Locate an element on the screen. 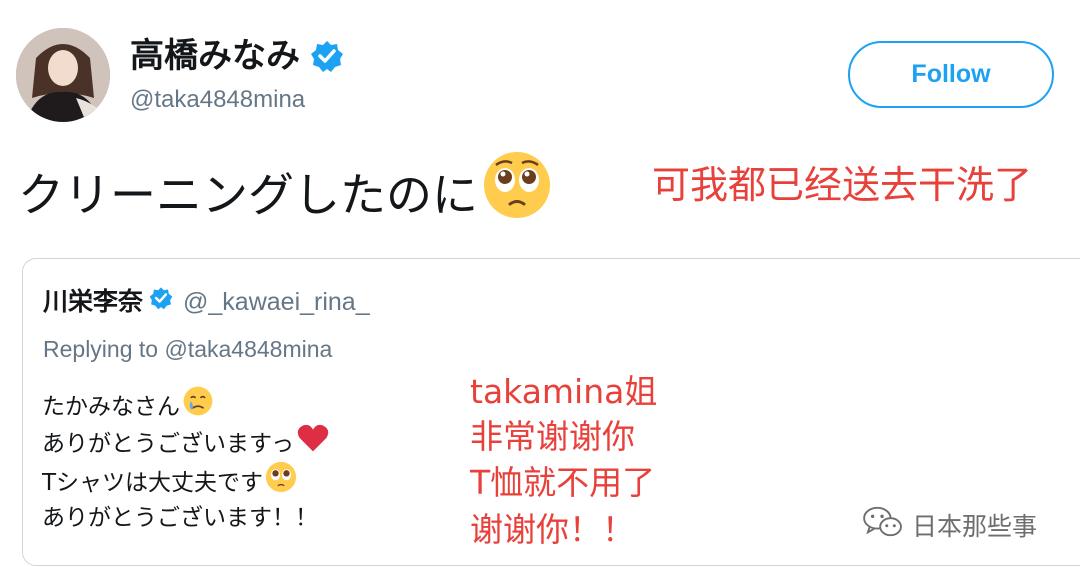 Image resolution: width=1080 pixels, height=571 pixels. quoted-author: 川栄李奈 @_kawaei_rina_ is located at coordinates (206, 302).